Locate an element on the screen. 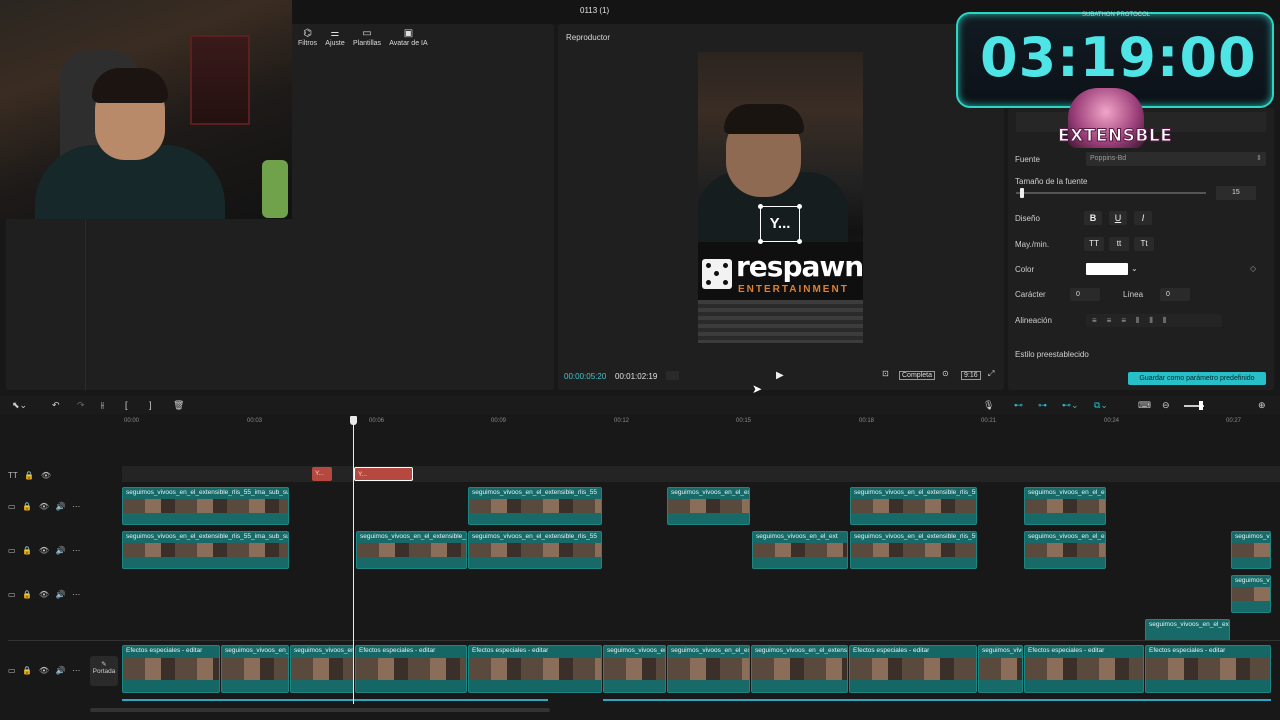 This screenshot has width=1280, height=720. webcam-overlay is located at coordinates (146, 109).